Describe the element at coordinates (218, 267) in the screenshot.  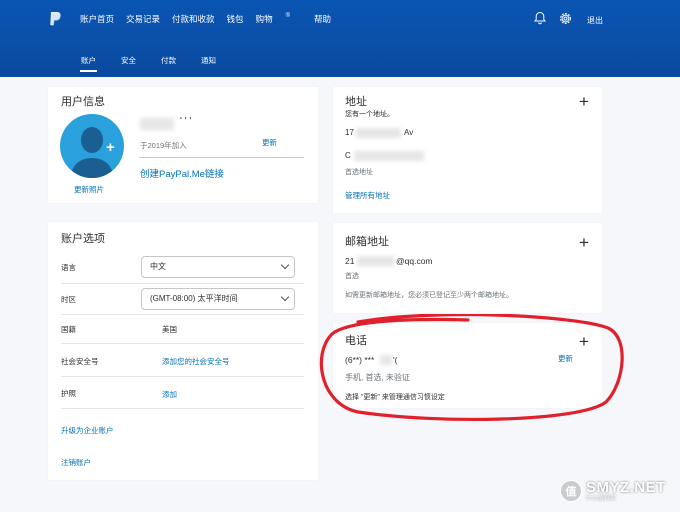
I see `language-select: 中文` at that location.